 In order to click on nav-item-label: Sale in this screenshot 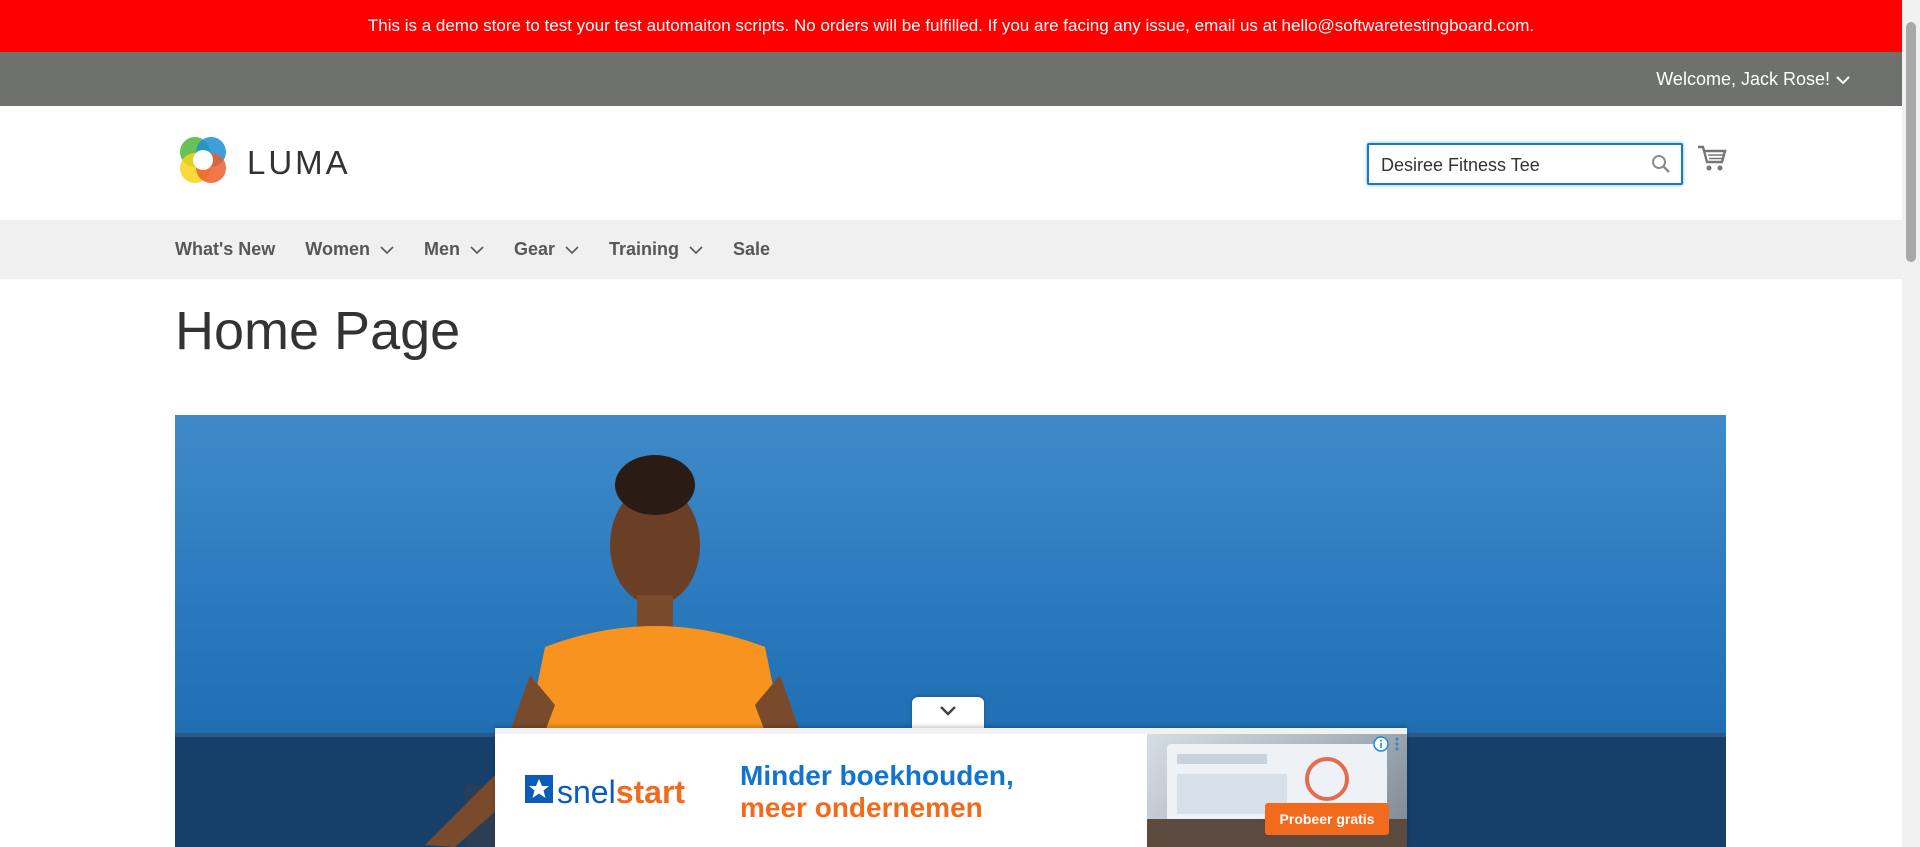, I will do `click(752, 249)`.